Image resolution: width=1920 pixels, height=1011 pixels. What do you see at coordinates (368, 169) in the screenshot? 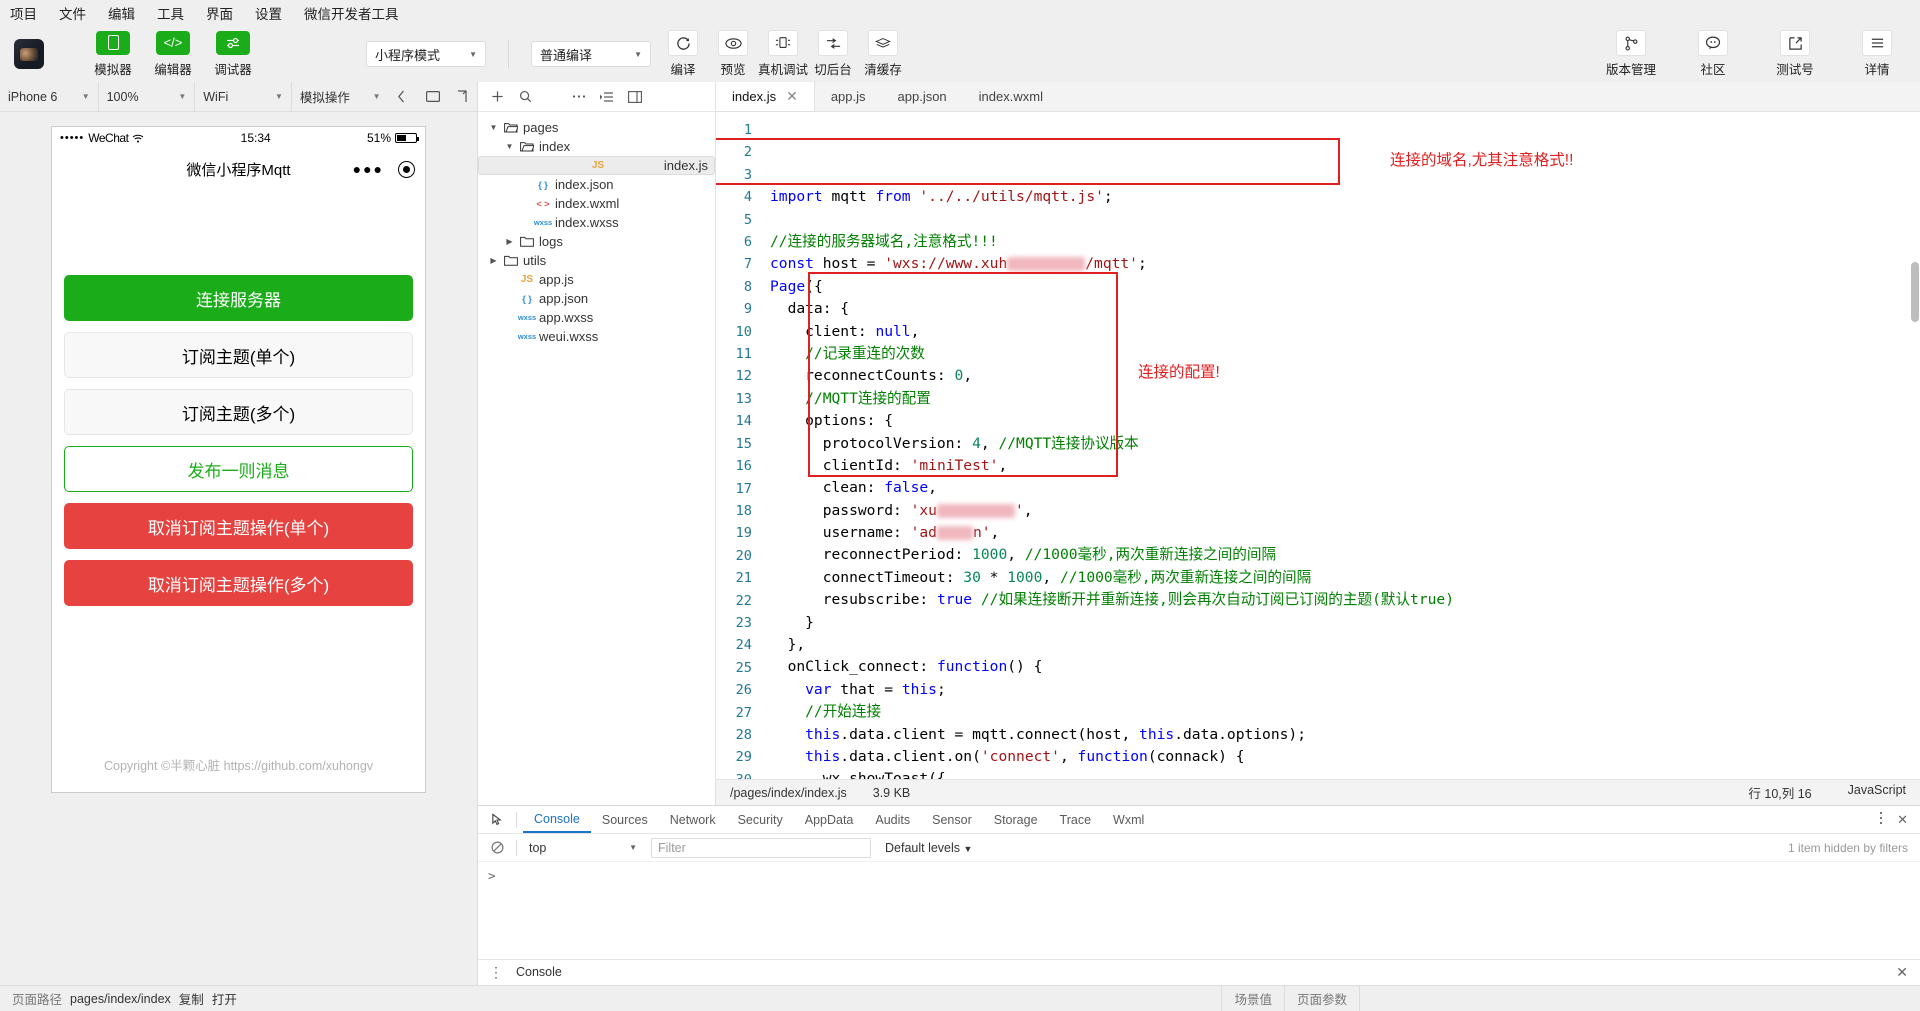
I see `more-icon: ●●●` at bounding box center [368, 169].